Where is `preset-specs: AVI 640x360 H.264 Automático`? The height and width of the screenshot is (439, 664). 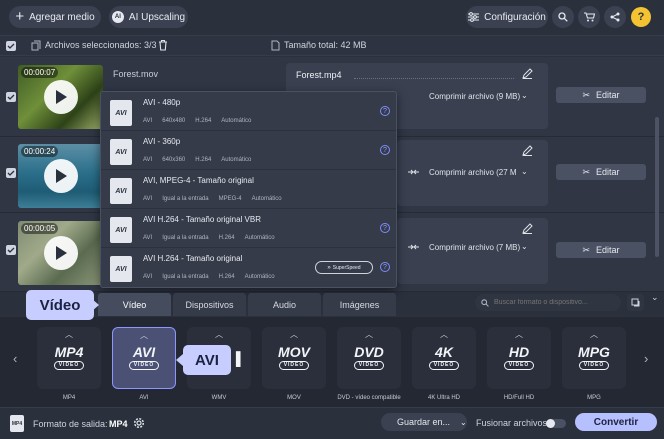
preset-specs: AVI 640x360 H.264 Automático is located at coordinates (197, 160).